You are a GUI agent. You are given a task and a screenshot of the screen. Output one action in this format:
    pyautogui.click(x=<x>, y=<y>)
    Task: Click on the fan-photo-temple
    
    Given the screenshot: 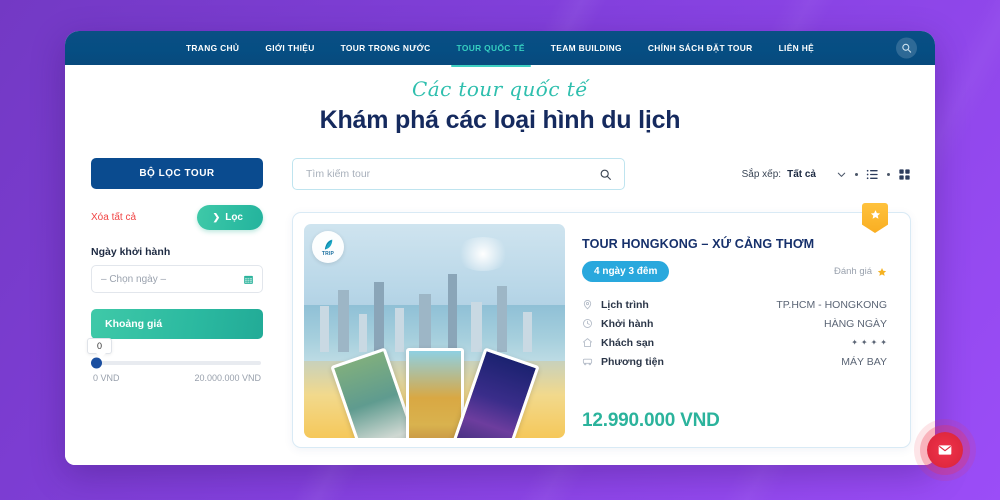 What is the action you would take?
    pyautogui.click(x=434, y=393)
    